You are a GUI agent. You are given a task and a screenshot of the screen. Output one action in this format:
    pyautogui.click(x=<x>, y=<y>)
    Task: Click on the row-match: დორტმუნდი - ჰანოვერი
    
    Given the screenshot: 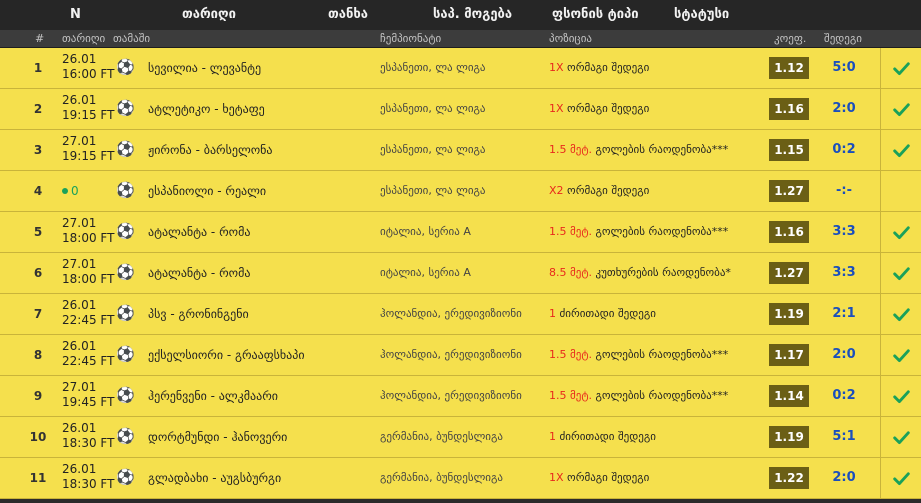 What is the action you would take?
    pyautogui.click(x=217, y=437)
    